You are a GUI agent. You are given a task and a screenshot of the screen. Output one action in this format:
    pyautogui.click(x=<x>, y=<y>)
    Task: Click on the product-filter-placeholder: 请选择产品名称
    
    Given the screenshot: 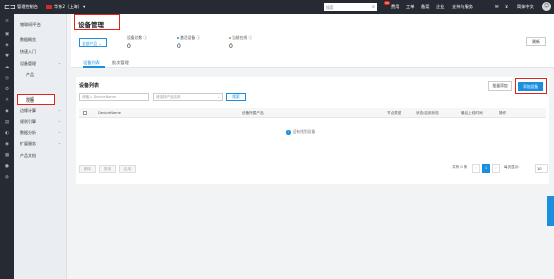 What is the action you would take?
    pyautogui.click(x=168, y=97)
    